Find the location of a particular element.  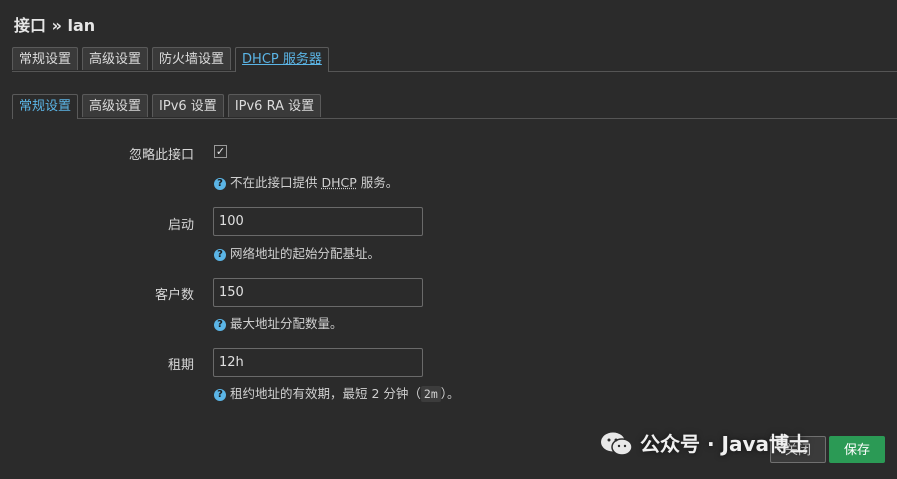

tab-general: 常规设置 is located at coordinates (45, 58).